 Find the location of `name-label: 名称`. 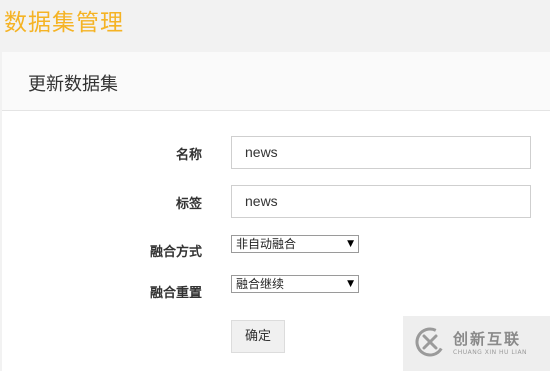

name-label: 名称 is located at coordinates (188, 155).